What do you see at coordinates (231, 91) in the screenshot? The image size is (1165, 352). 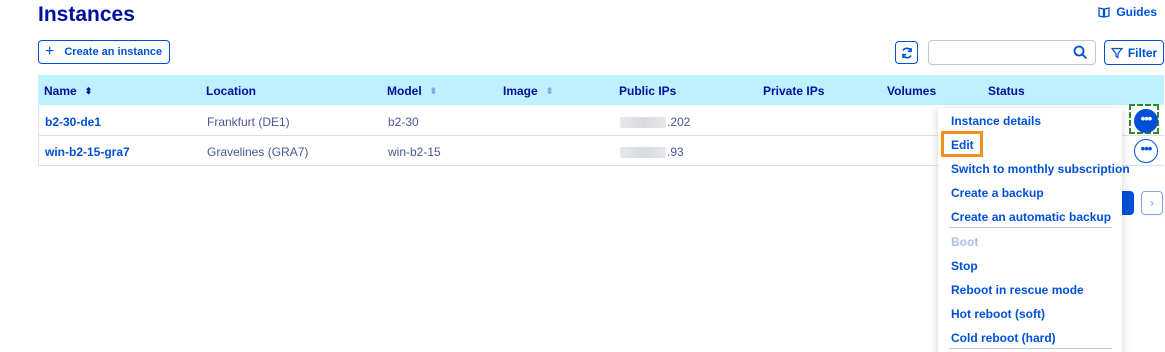 I see `column-header-location: Location` at bounding box center [231, 91].